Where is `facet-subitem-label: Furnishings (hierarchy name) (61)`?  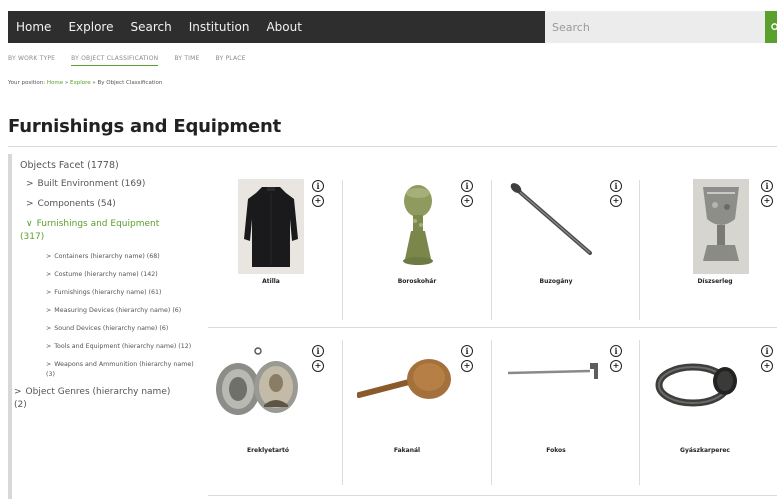
facet-subitem-label: Furnishings (hierarchy name) (61) is located at coordinates (108, 292).